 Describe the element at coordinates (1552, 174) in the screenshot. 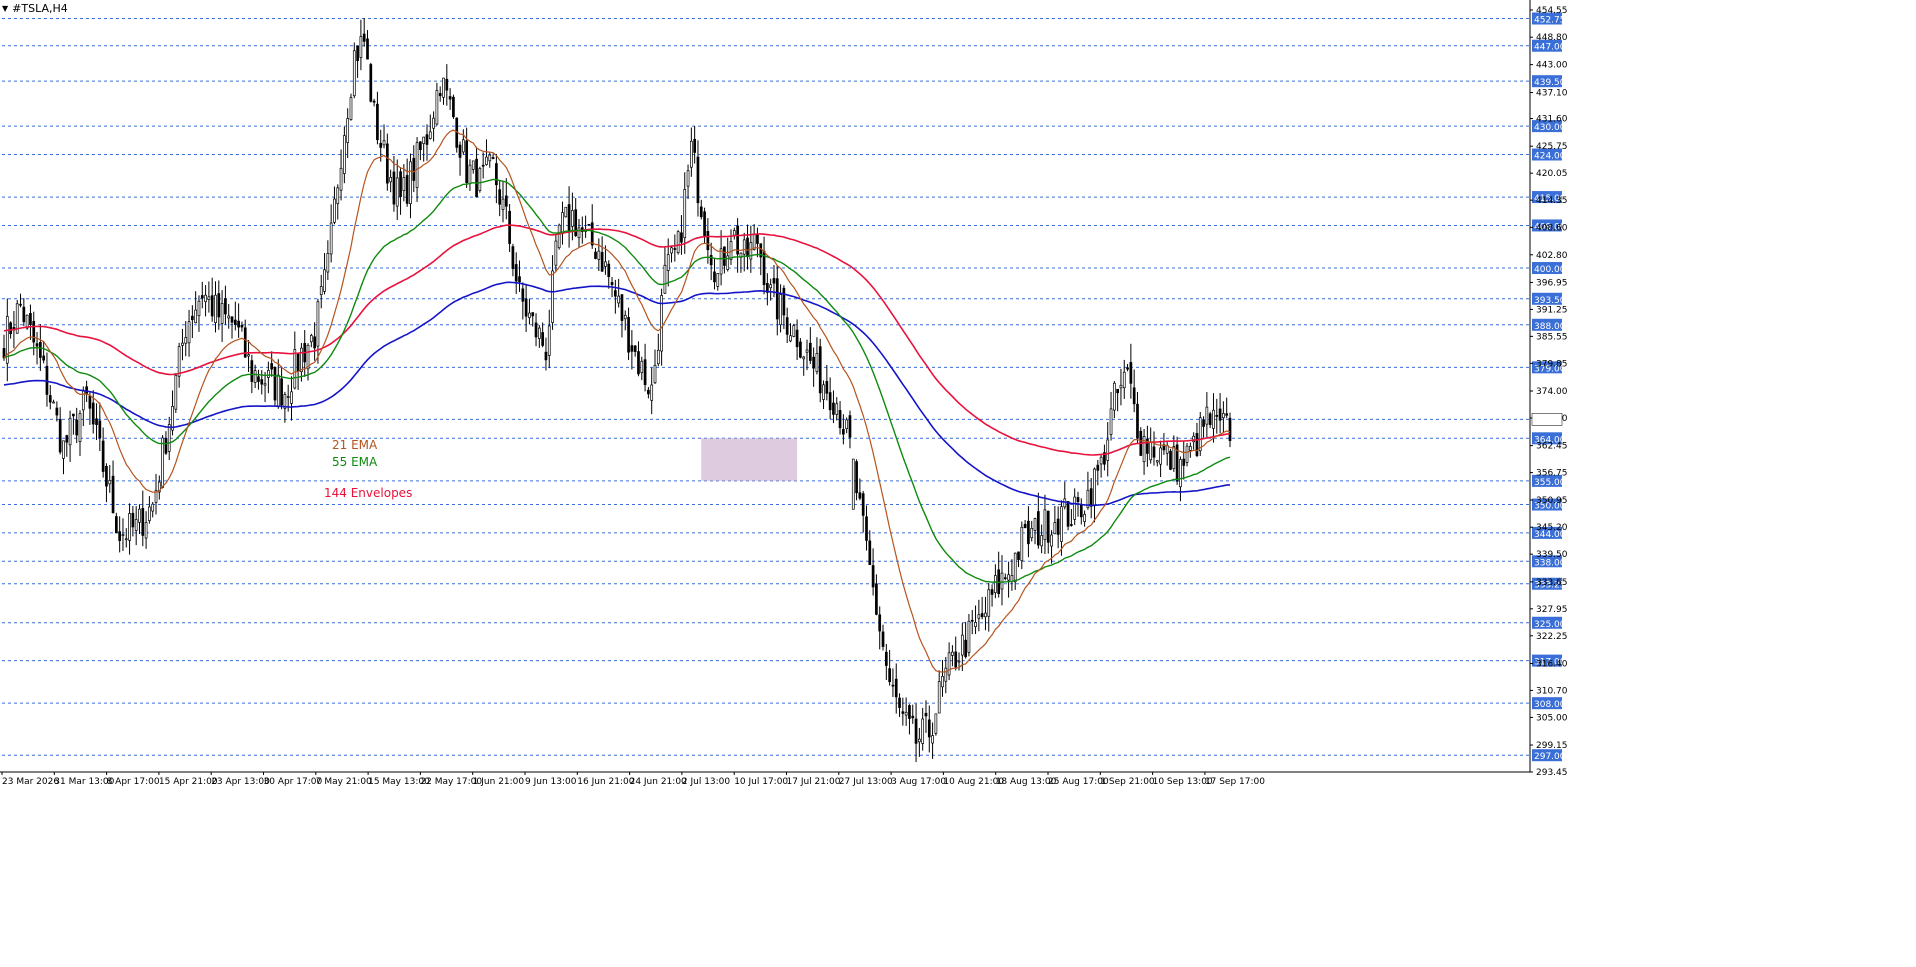

I see `y-tick-label: 420.05` at that location.